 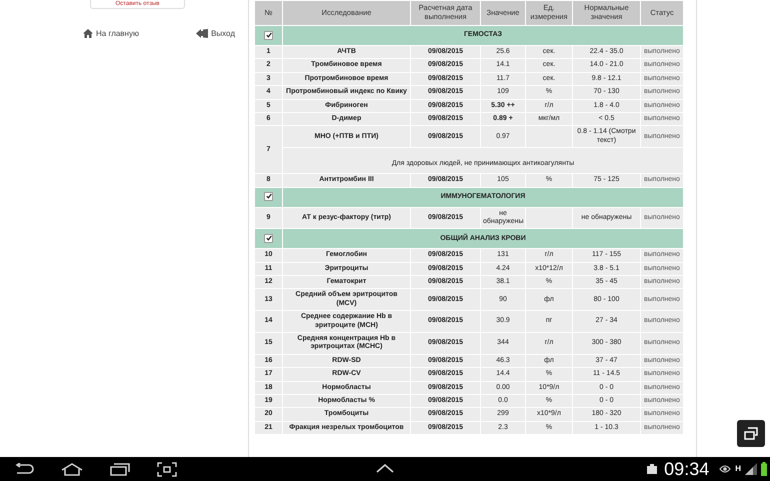 I want to click on overlapping-windows-icon, so click(x=751, y=433).